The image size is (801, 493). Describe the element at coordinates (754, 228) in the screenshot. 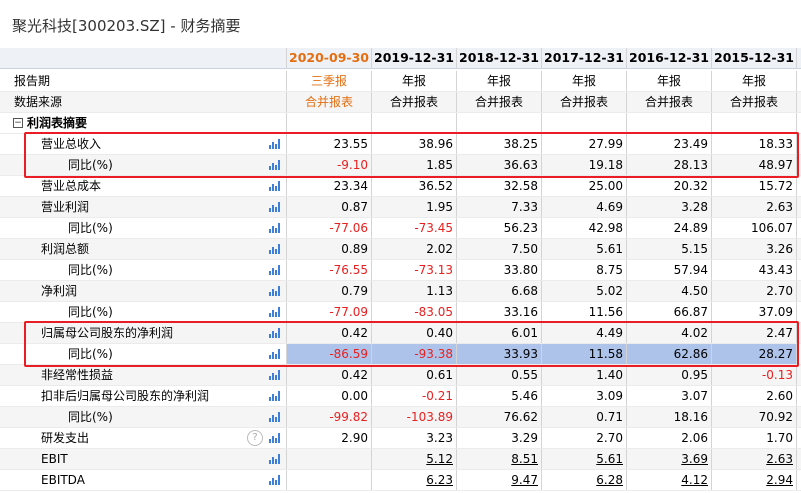

I see `value-cell: 106.07` at that location.